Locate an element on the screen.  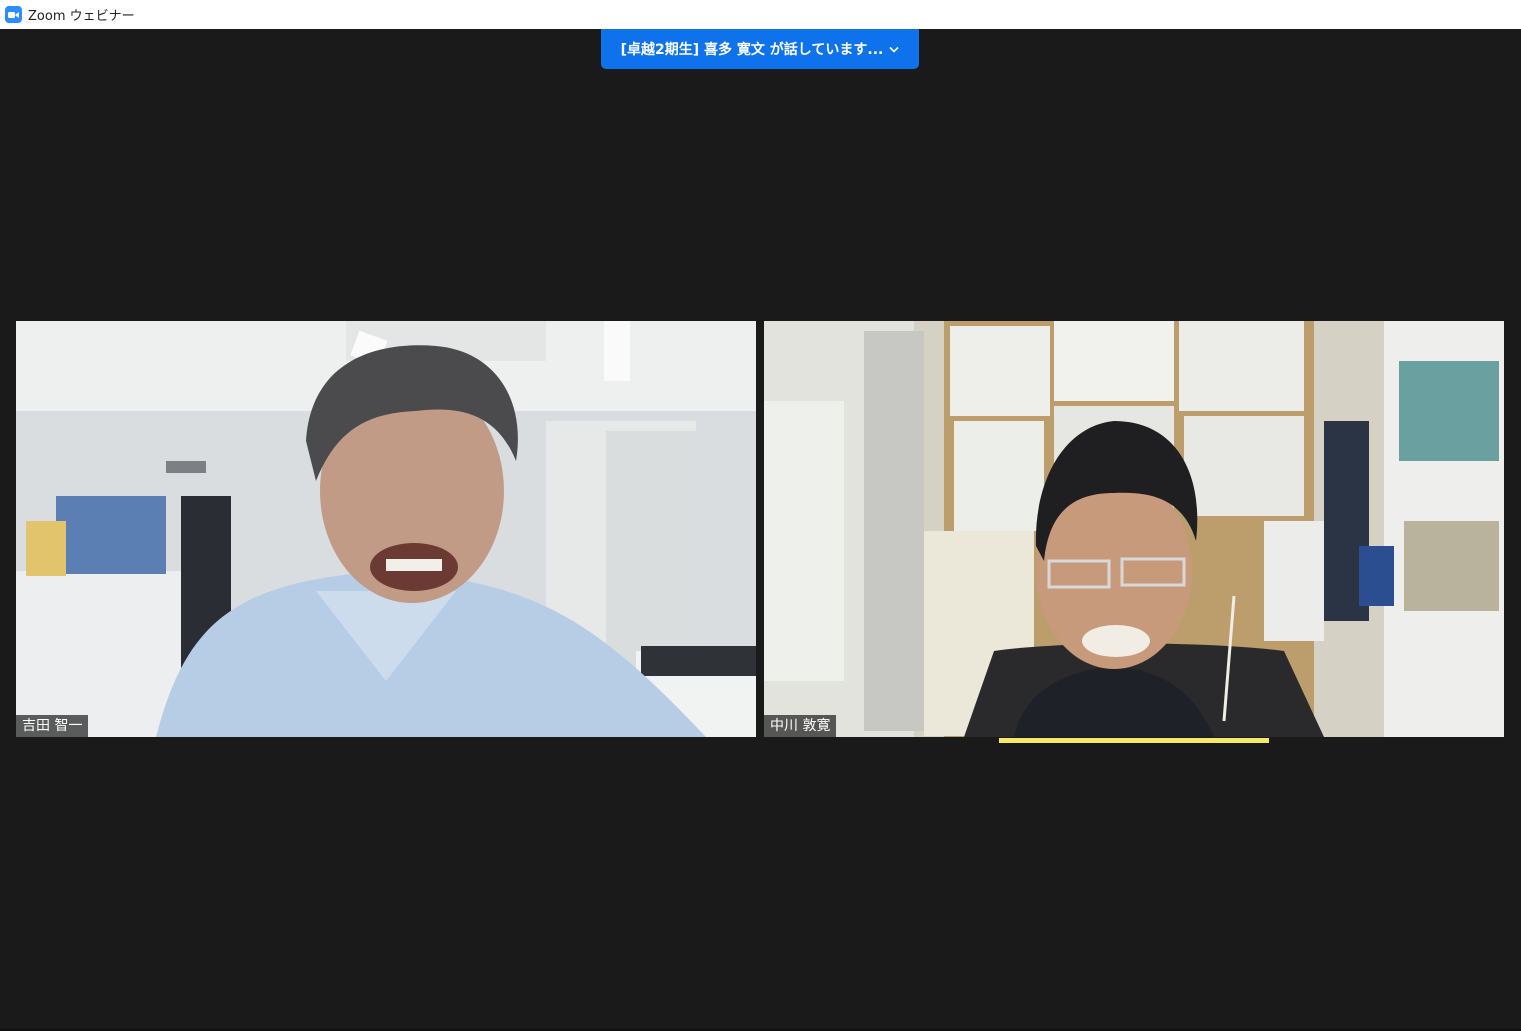
zoom-camera-icon is located at coordinates (13, 14).